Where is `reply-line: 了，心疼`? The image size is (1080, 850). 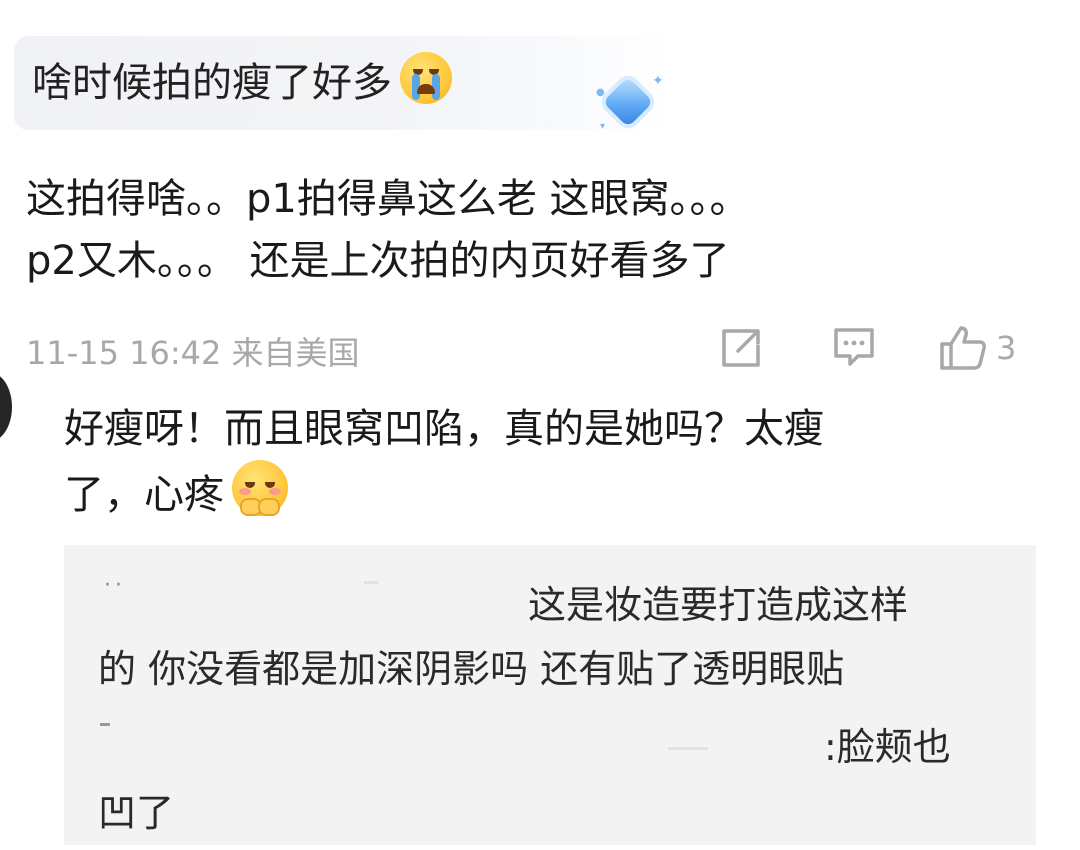
reply-line: 了，心疼 is located at coordinates (544, 493).